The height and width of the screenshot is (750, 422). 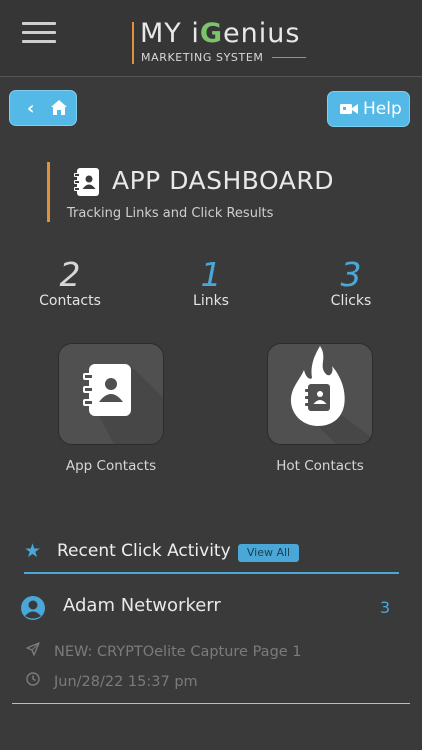 I want to click on view-all-button: View All, so click(x=268, y=553).